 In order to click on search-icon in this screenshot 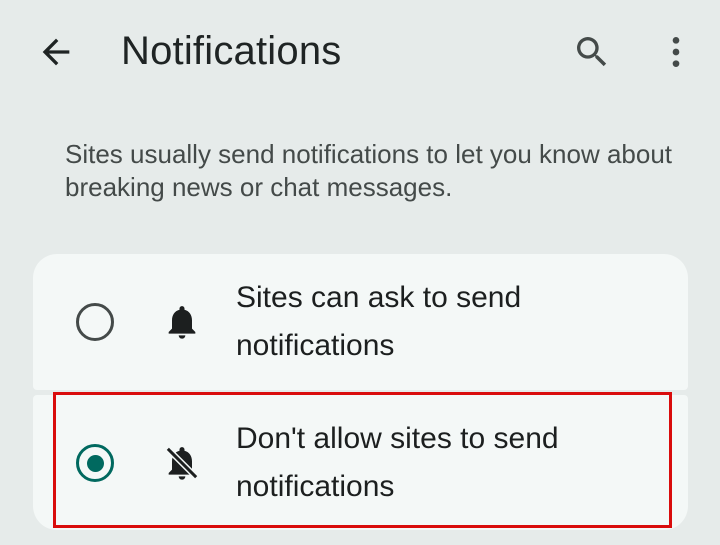, I will do `click(592, 52)`.